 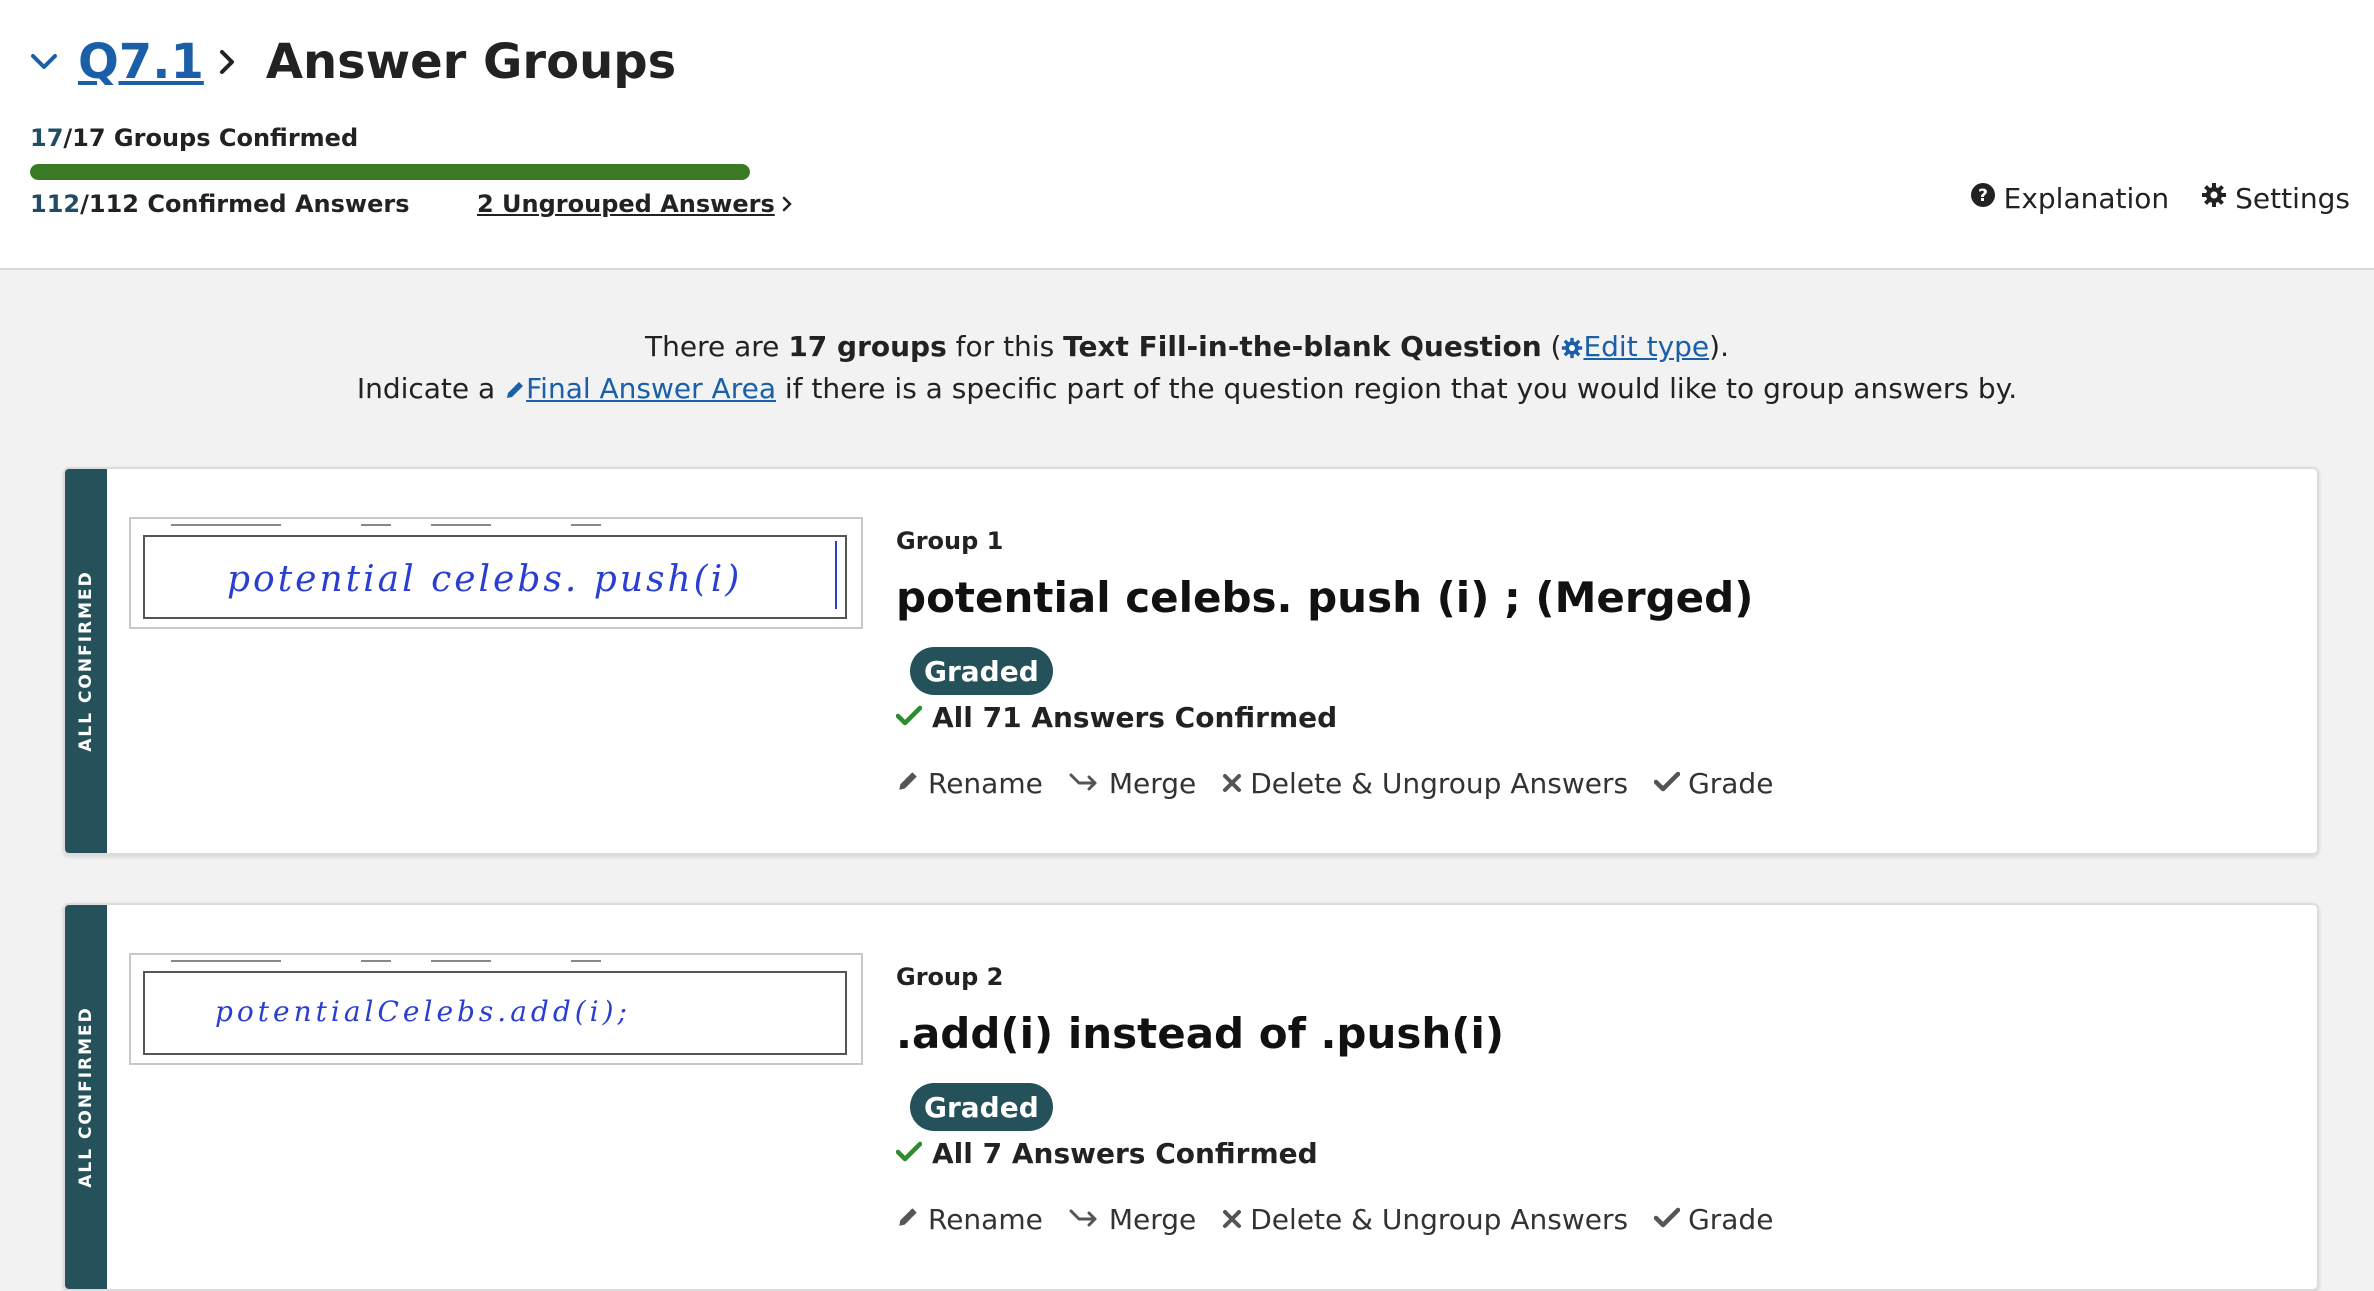 What do you see at coordinates (471, 62) in the screenshot?
I see `page-title: Answer Groups` at bounding box center [471, 62].